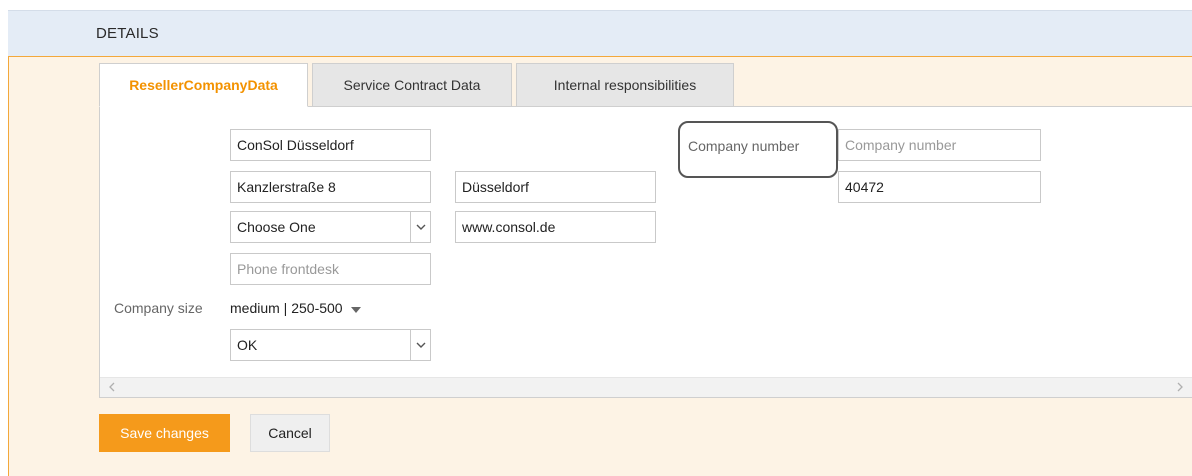  I want to click on details-header: DETAILS, so click(600, 33).